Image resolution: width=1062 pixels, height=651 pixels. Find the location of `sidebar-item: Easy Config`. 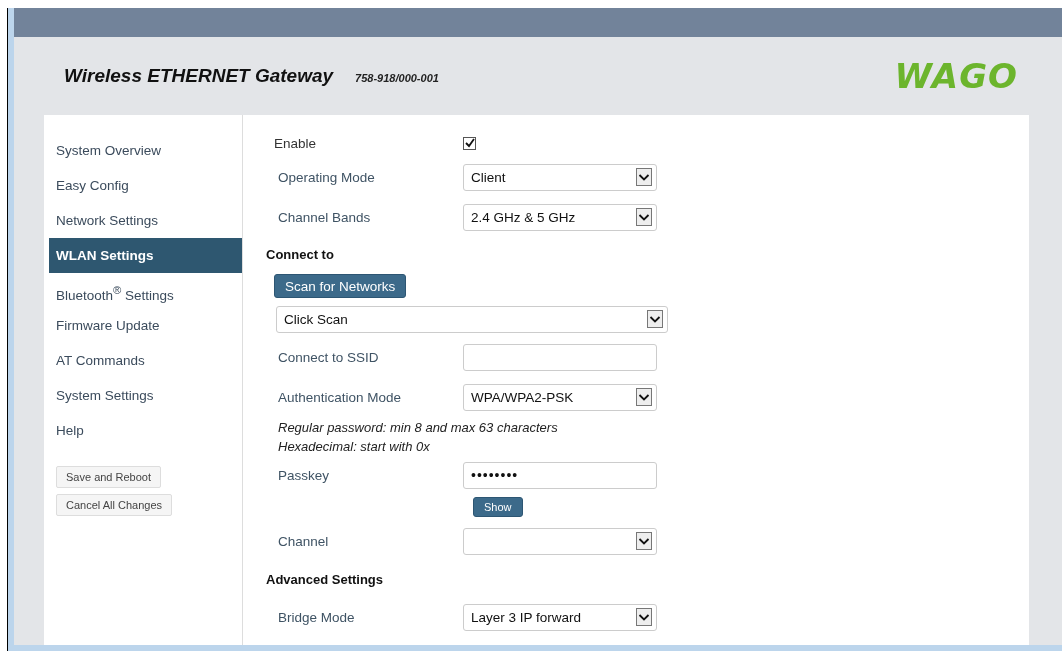

sidebar-item: Easy Config is located at coordinates (145, 185).